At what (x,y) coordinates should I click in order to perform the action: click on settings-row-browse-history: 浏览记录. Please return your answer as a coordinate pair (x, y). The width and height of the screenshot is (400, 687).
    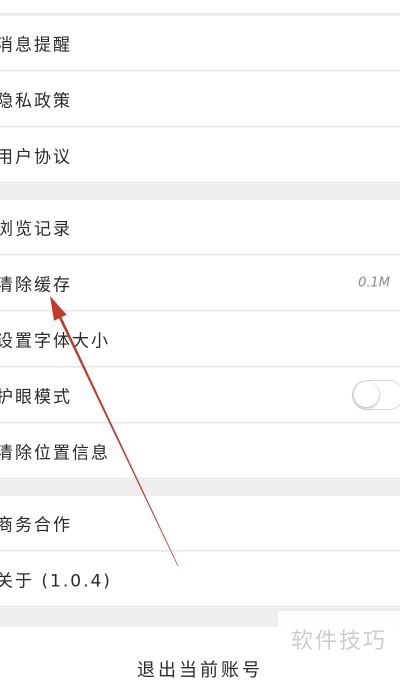
    Looking at the image, I should click on (200, 227).